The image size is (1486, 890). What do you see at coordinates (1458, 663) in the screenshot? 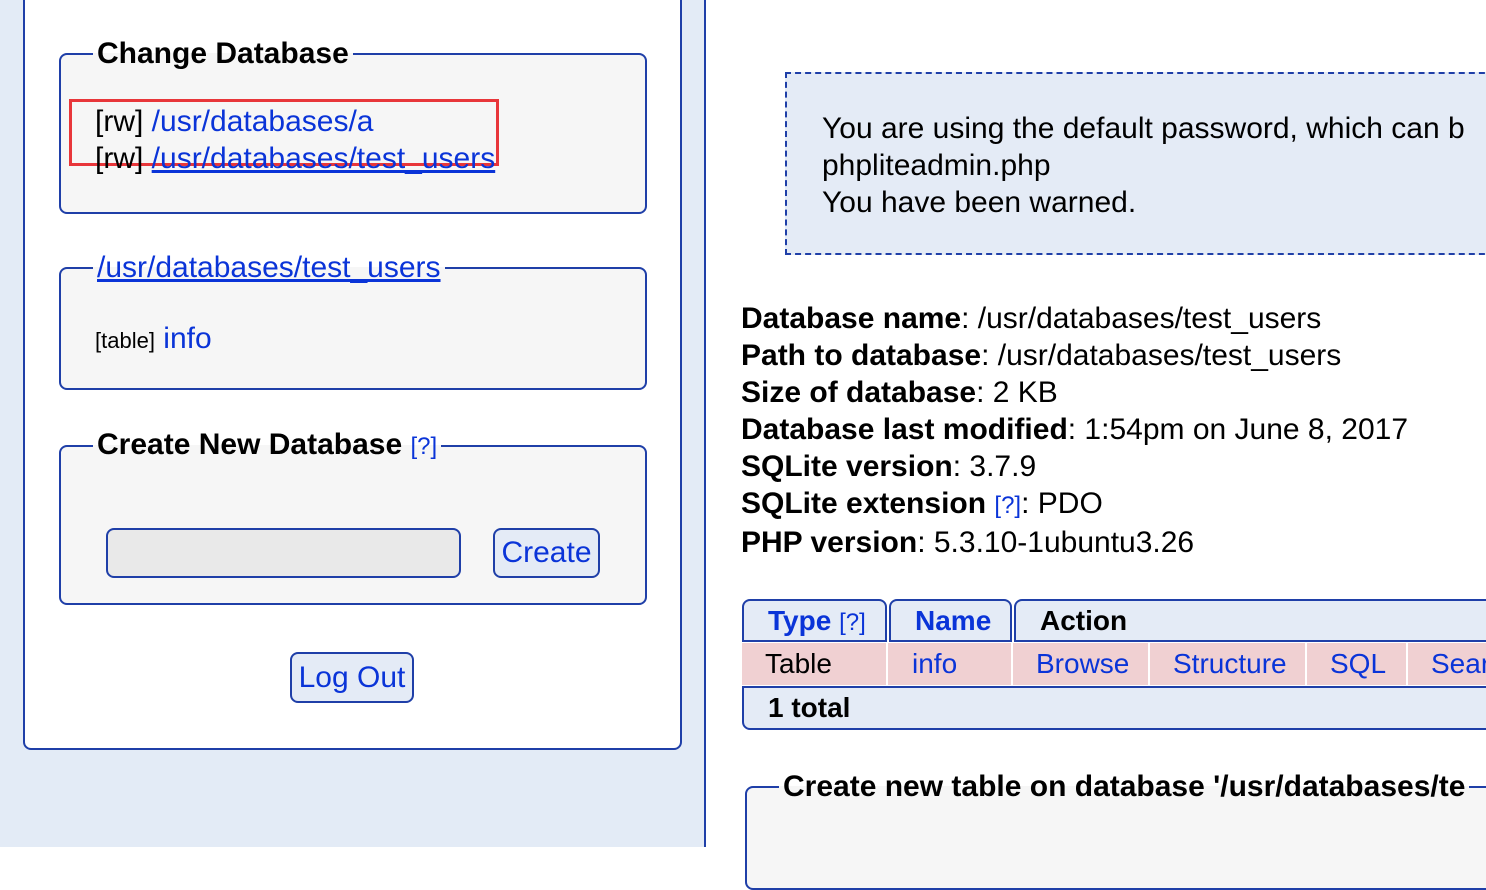
I see `search-link: Sear` at bounding box center [1458, 663].